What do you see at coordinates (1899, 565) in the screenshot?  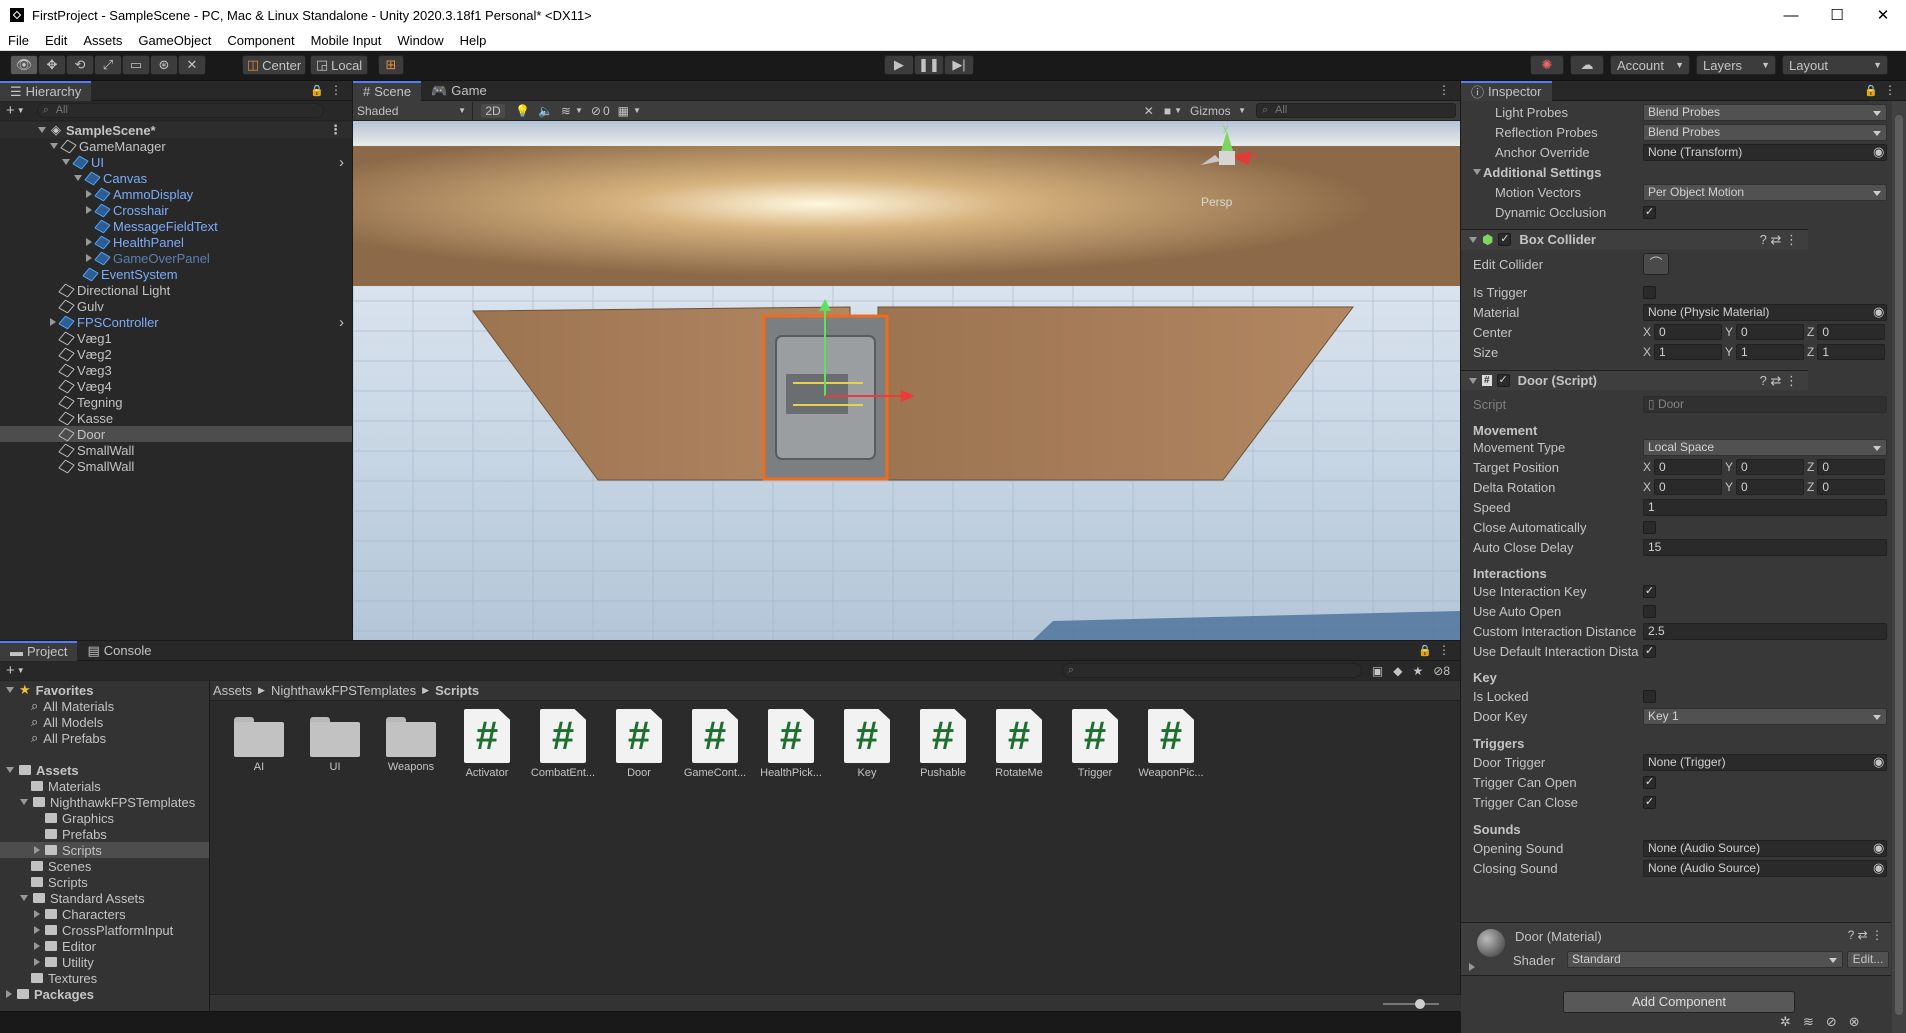 I see `scrollbar-thumb` at bounding box center [1899, 565].